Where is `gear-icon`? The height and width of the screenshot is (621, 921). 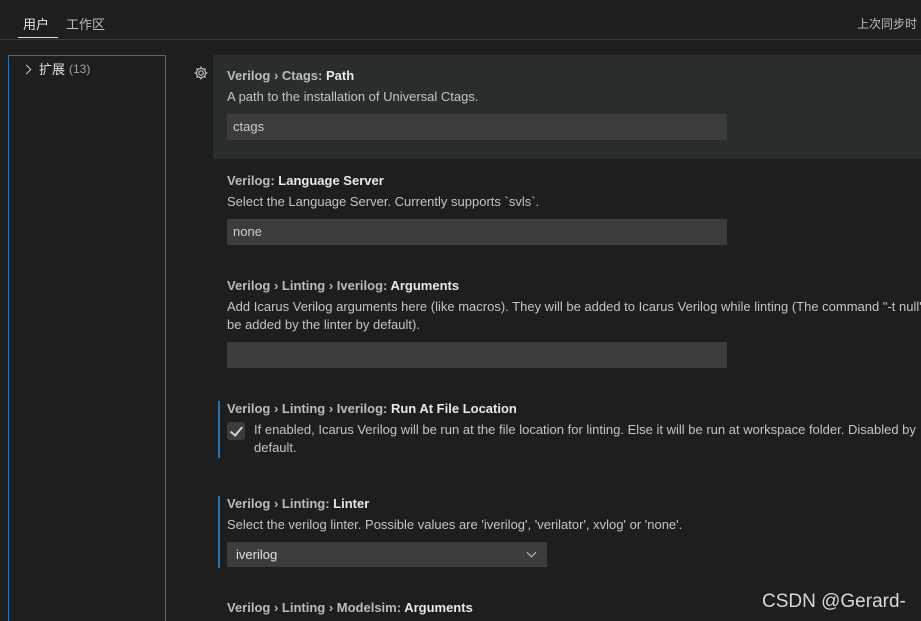
gear-icon is located at coordinates (201, 73).